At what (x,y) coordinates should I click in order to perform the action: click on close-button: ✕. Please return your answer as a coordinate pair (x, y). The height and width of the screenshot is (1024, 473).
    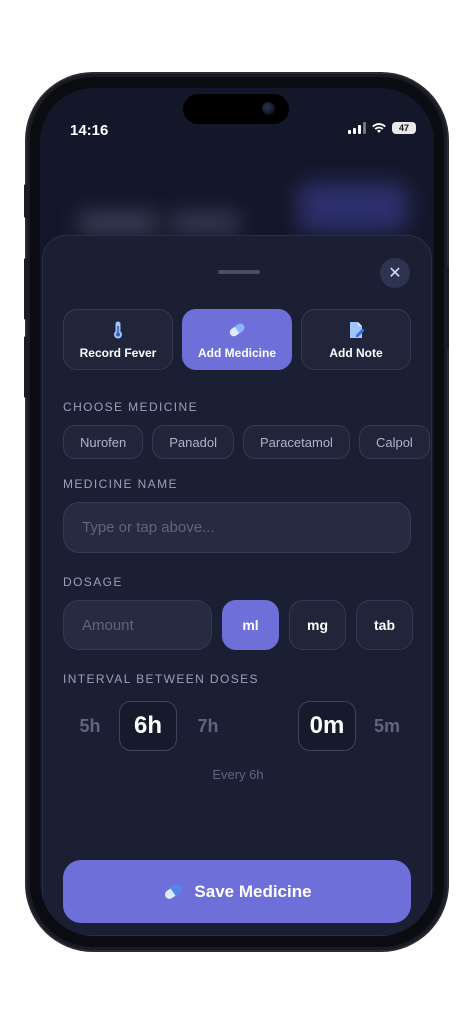
    Looking at the image, I should click on (395, 273).